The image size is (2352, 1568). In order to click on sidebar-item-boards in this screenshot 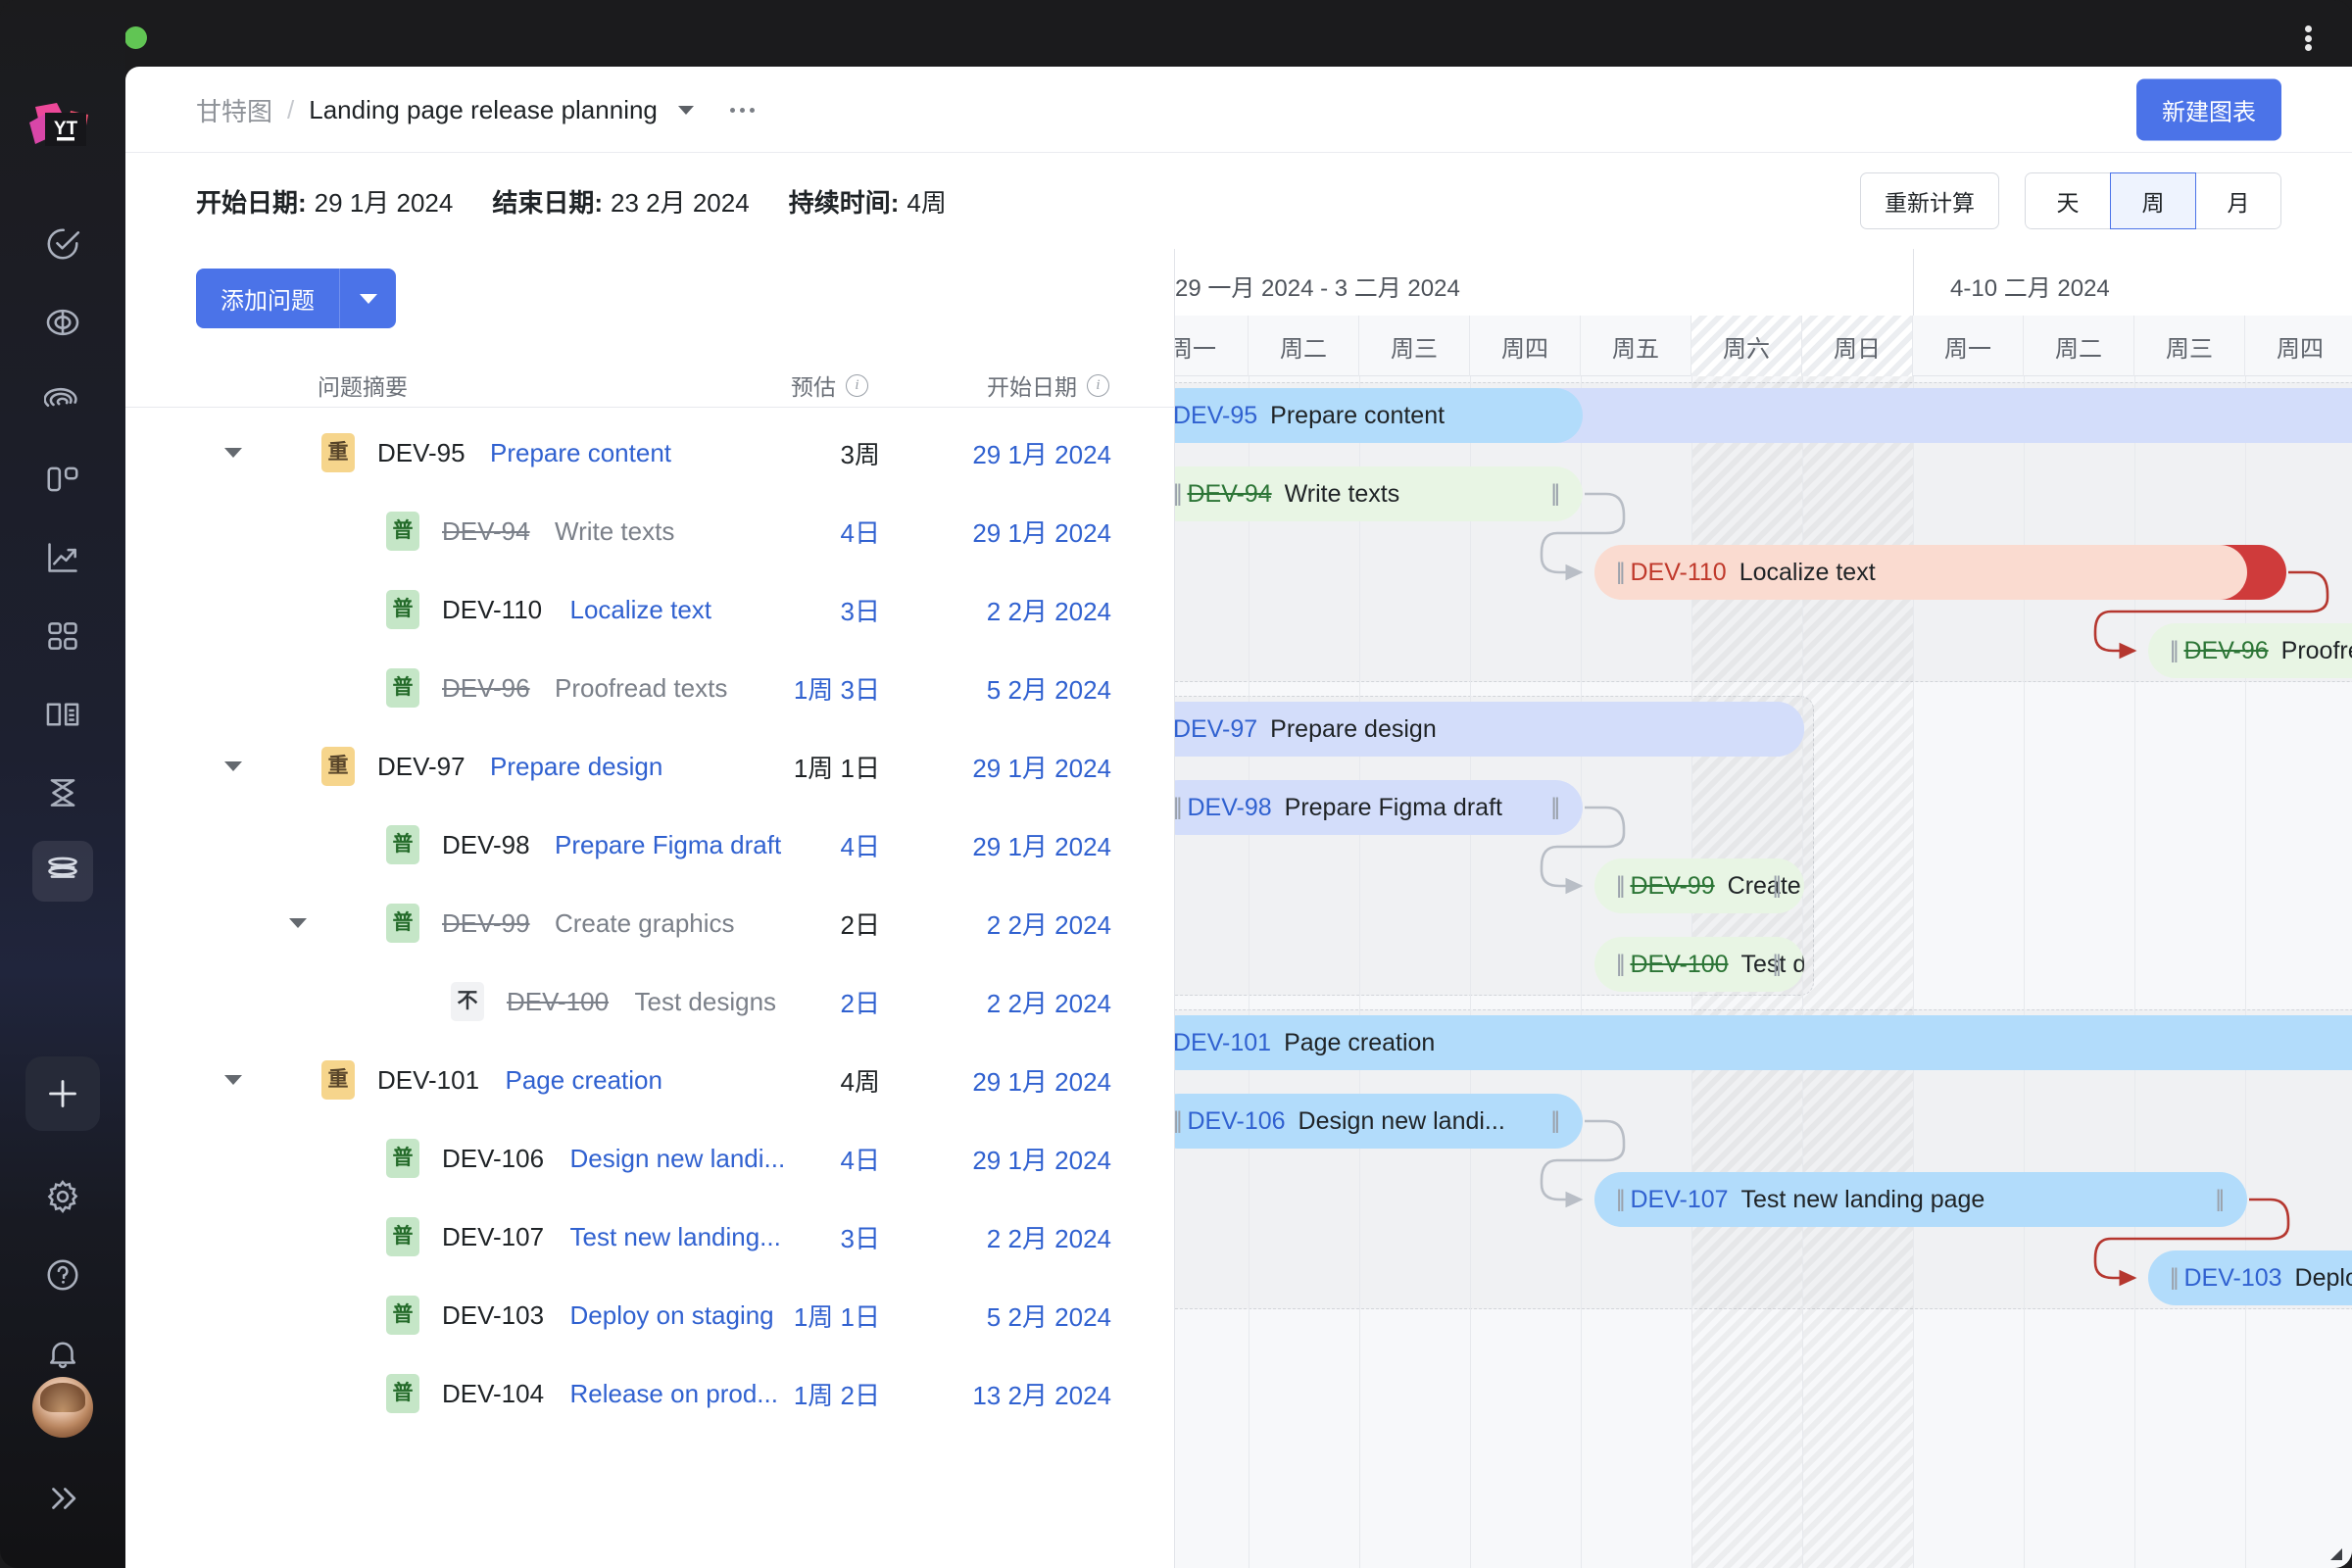, I will do `click(62, 479)`.